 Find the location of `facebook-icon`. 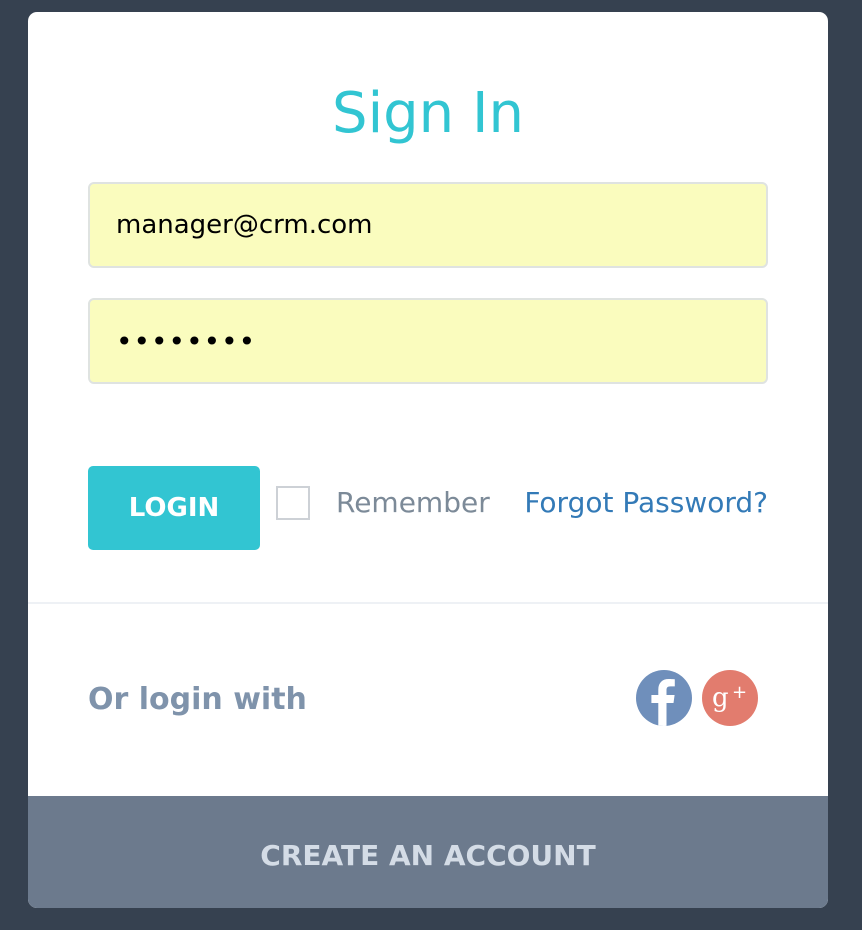

facebook-icon is located at coordinates (663, 702).